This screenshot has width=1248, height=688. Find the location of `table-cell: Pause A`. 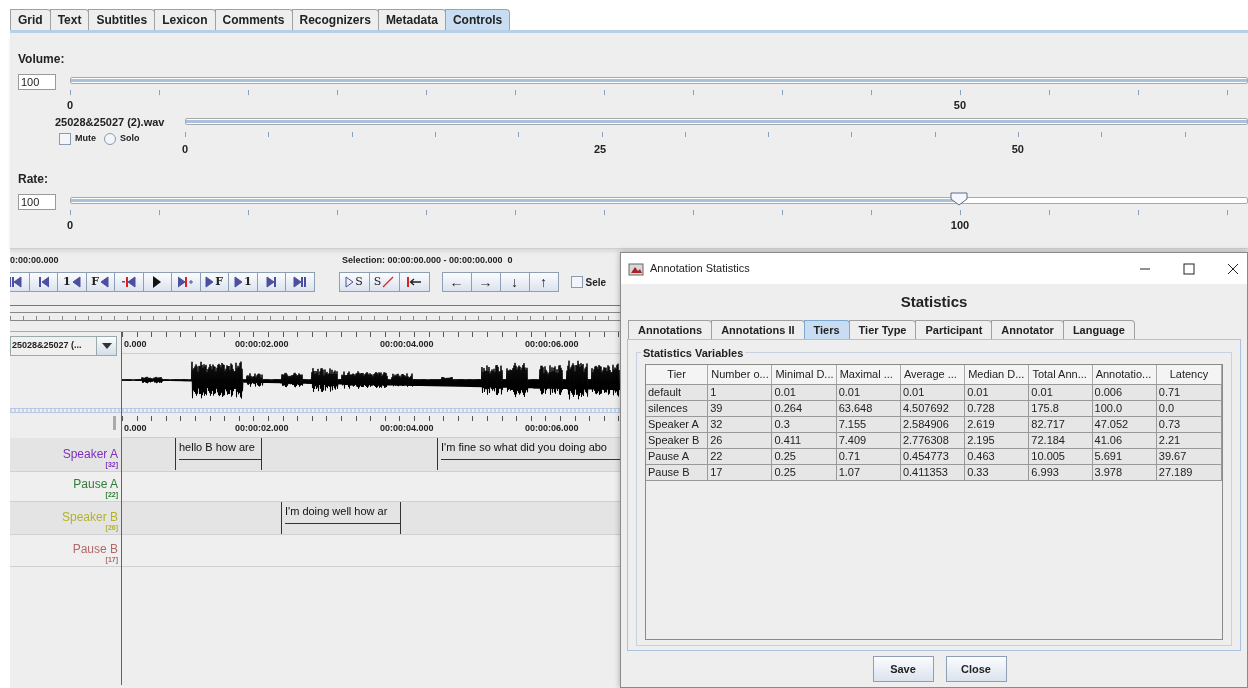

table-cell: Pause A is located at coordinates (677, 456).